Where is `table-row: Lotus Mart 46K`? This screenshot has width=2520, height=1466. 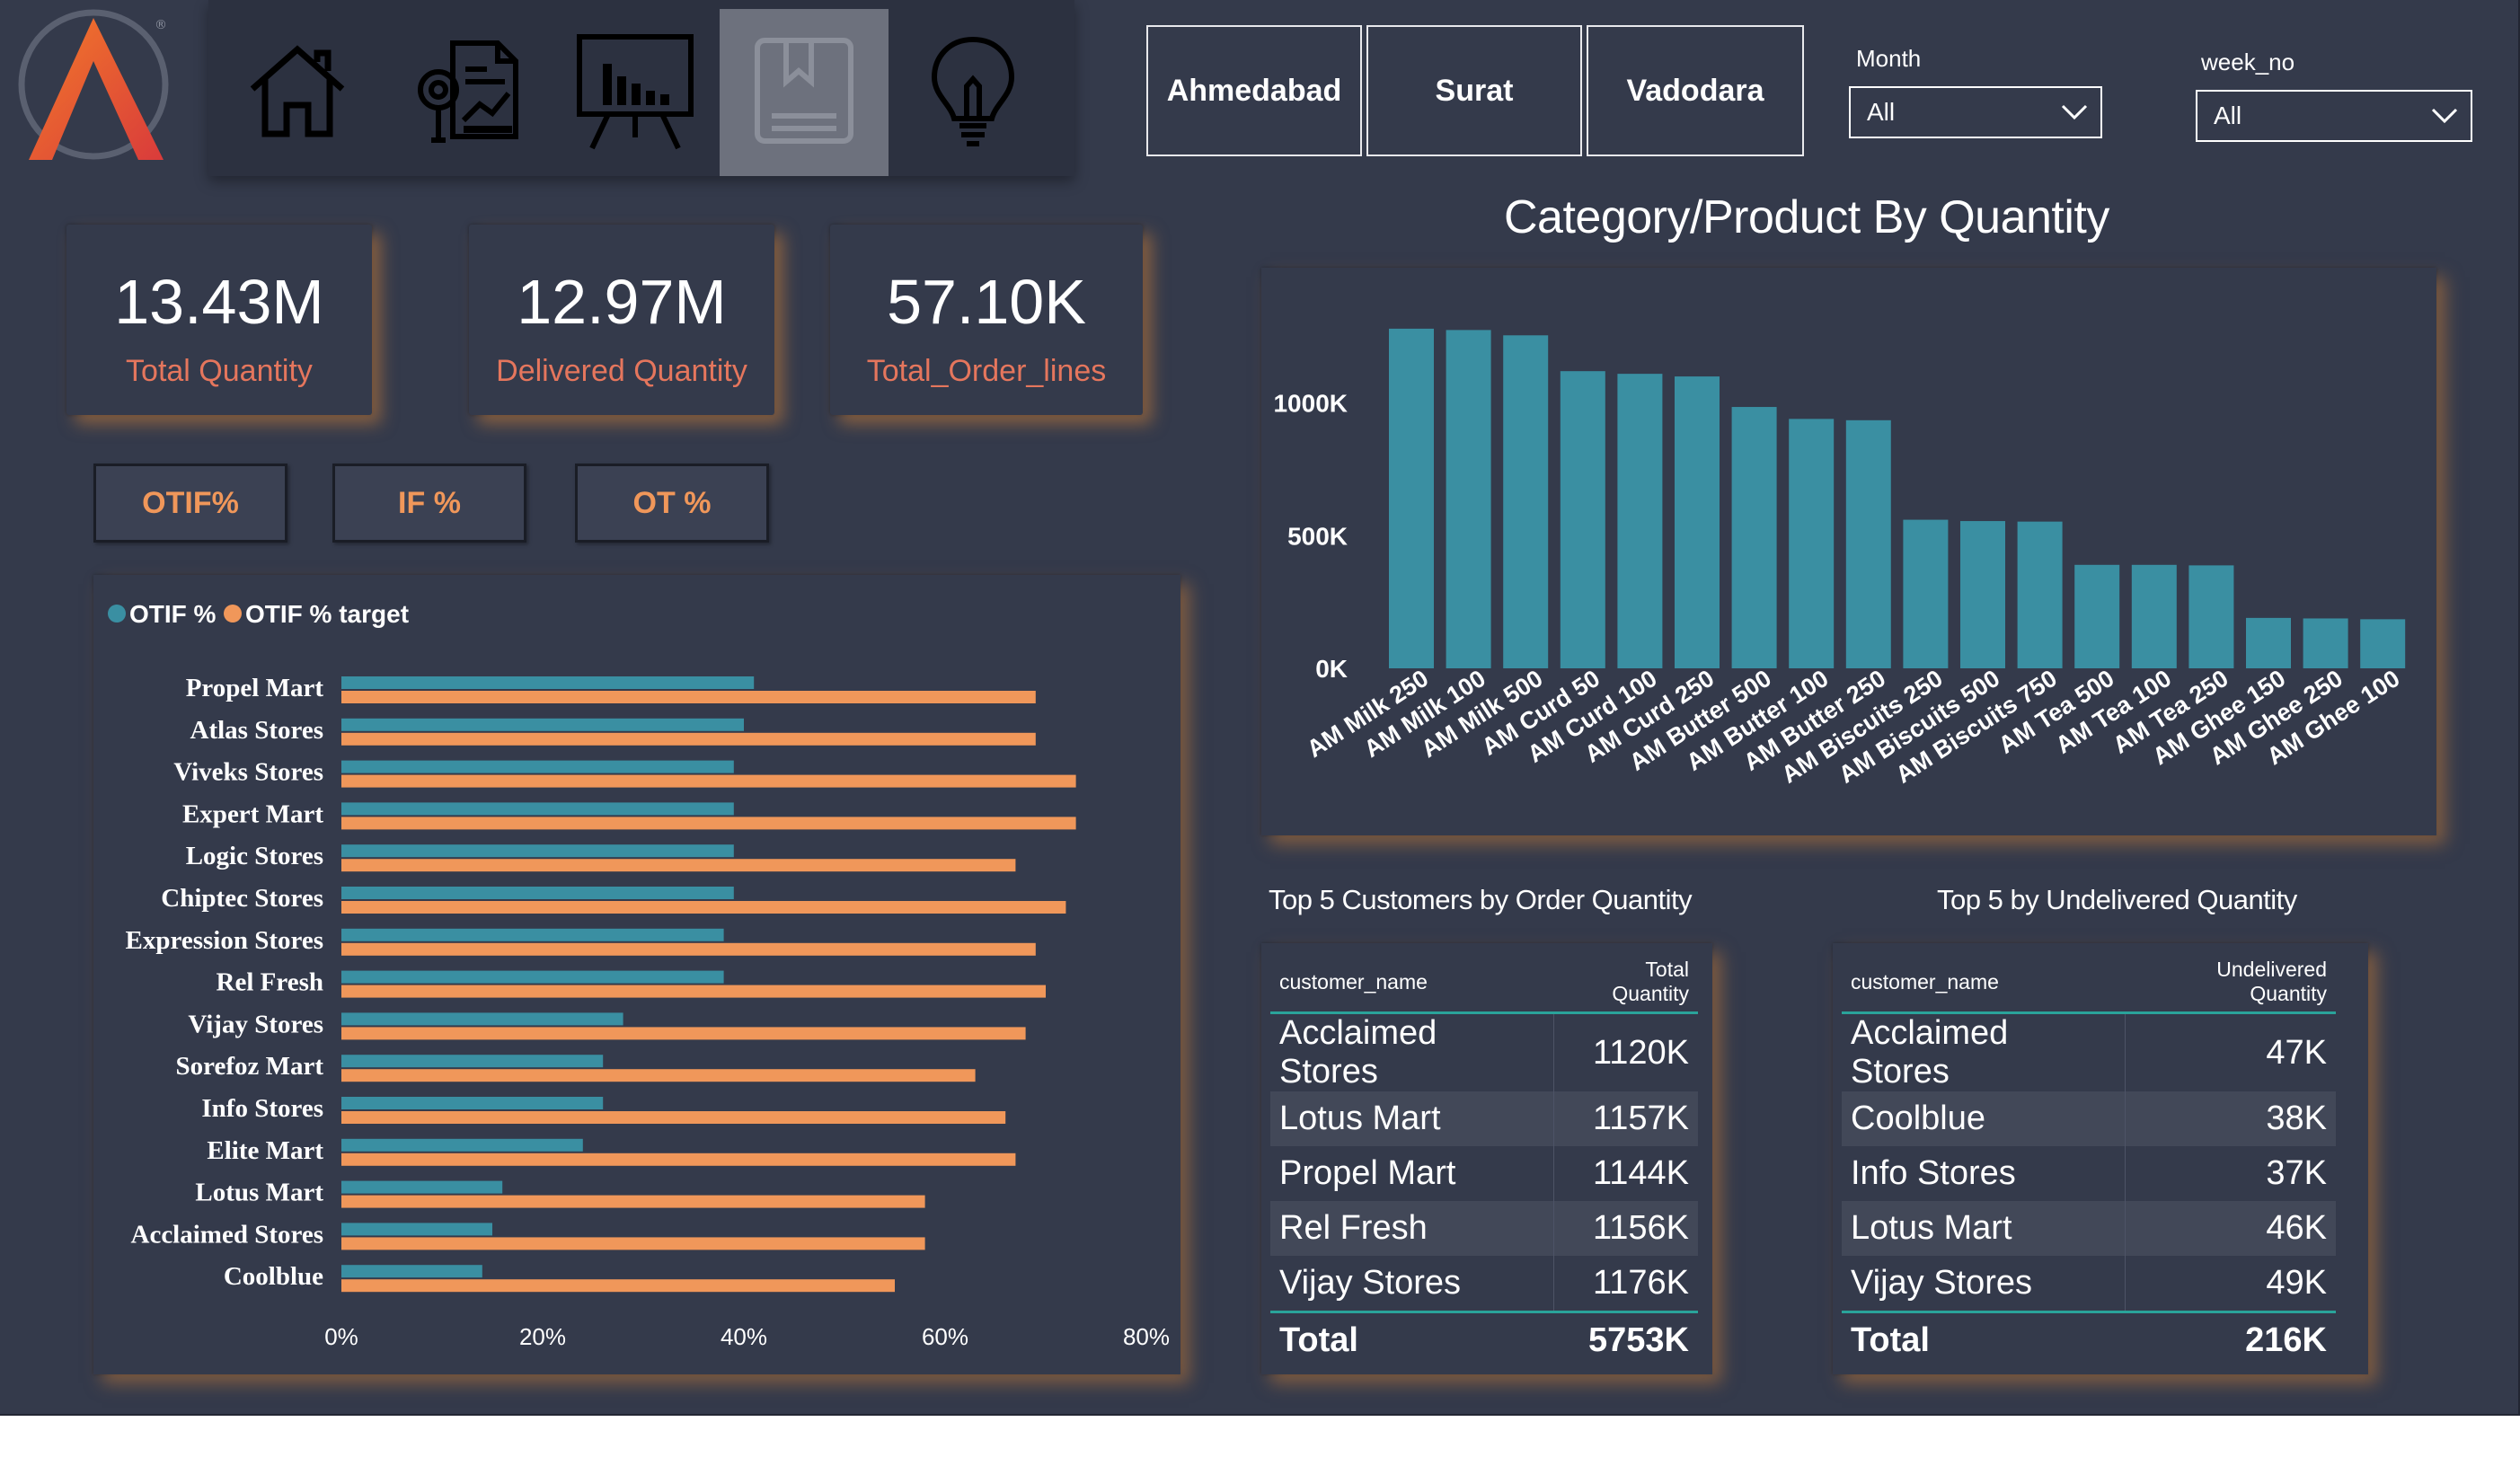
table-row: Lotus Mart 46K is located at coordinates (2089, 1228).